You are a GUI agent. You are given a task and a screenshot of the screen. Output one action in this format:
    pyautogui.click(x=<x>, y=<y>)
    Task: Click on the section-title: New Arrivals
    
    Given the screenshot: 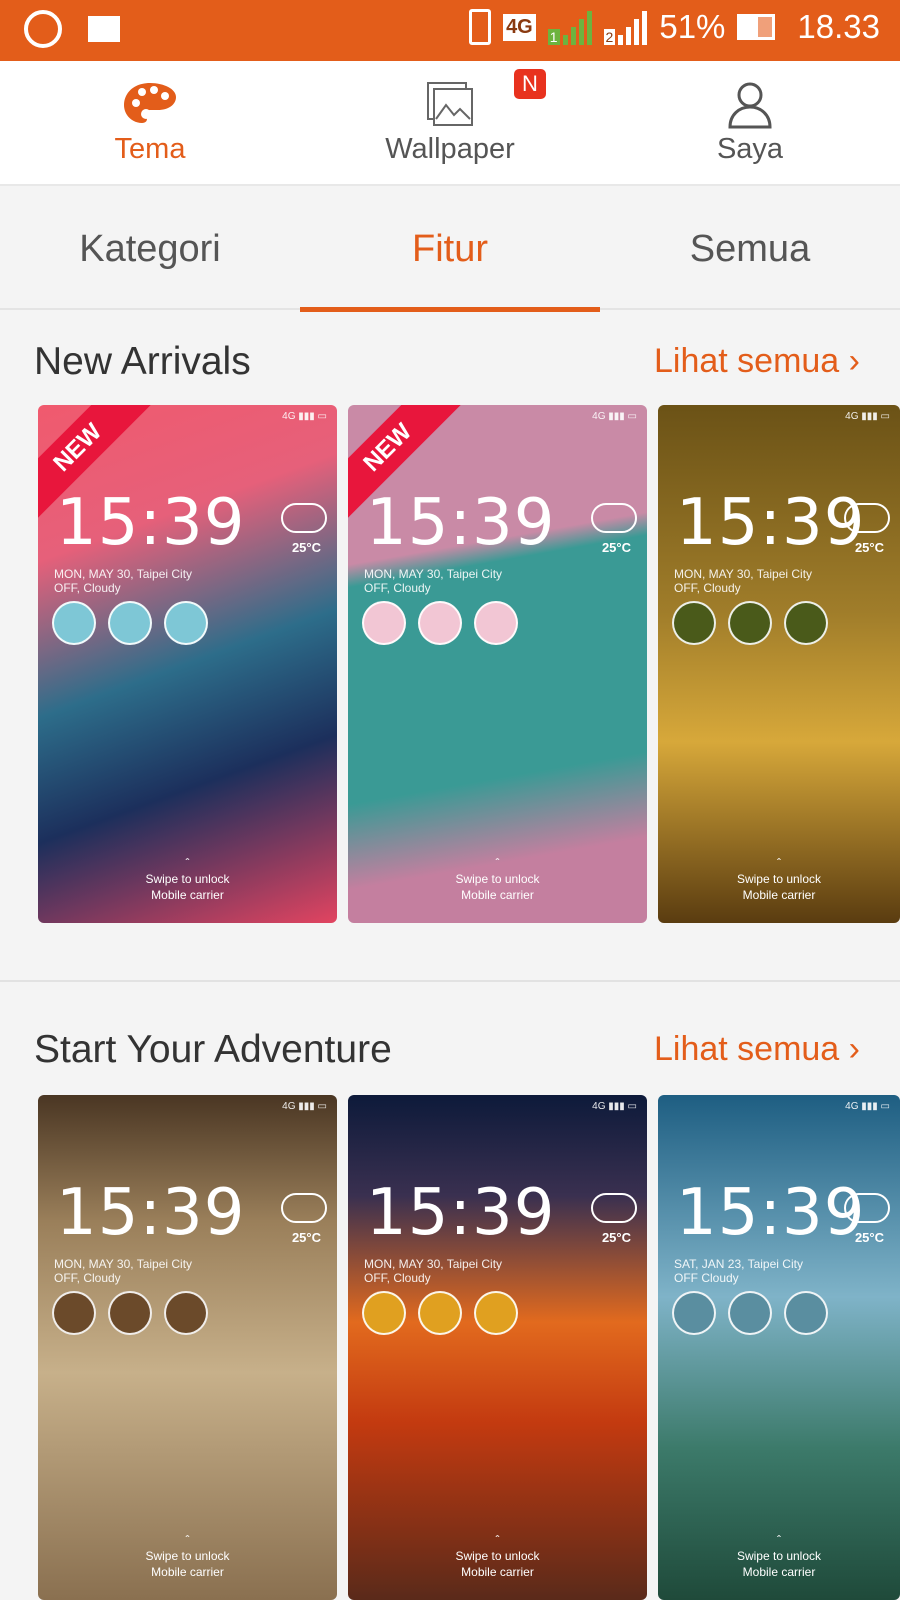 What is the action you would take?
    pyautogui.click(x=142, y=361)
    